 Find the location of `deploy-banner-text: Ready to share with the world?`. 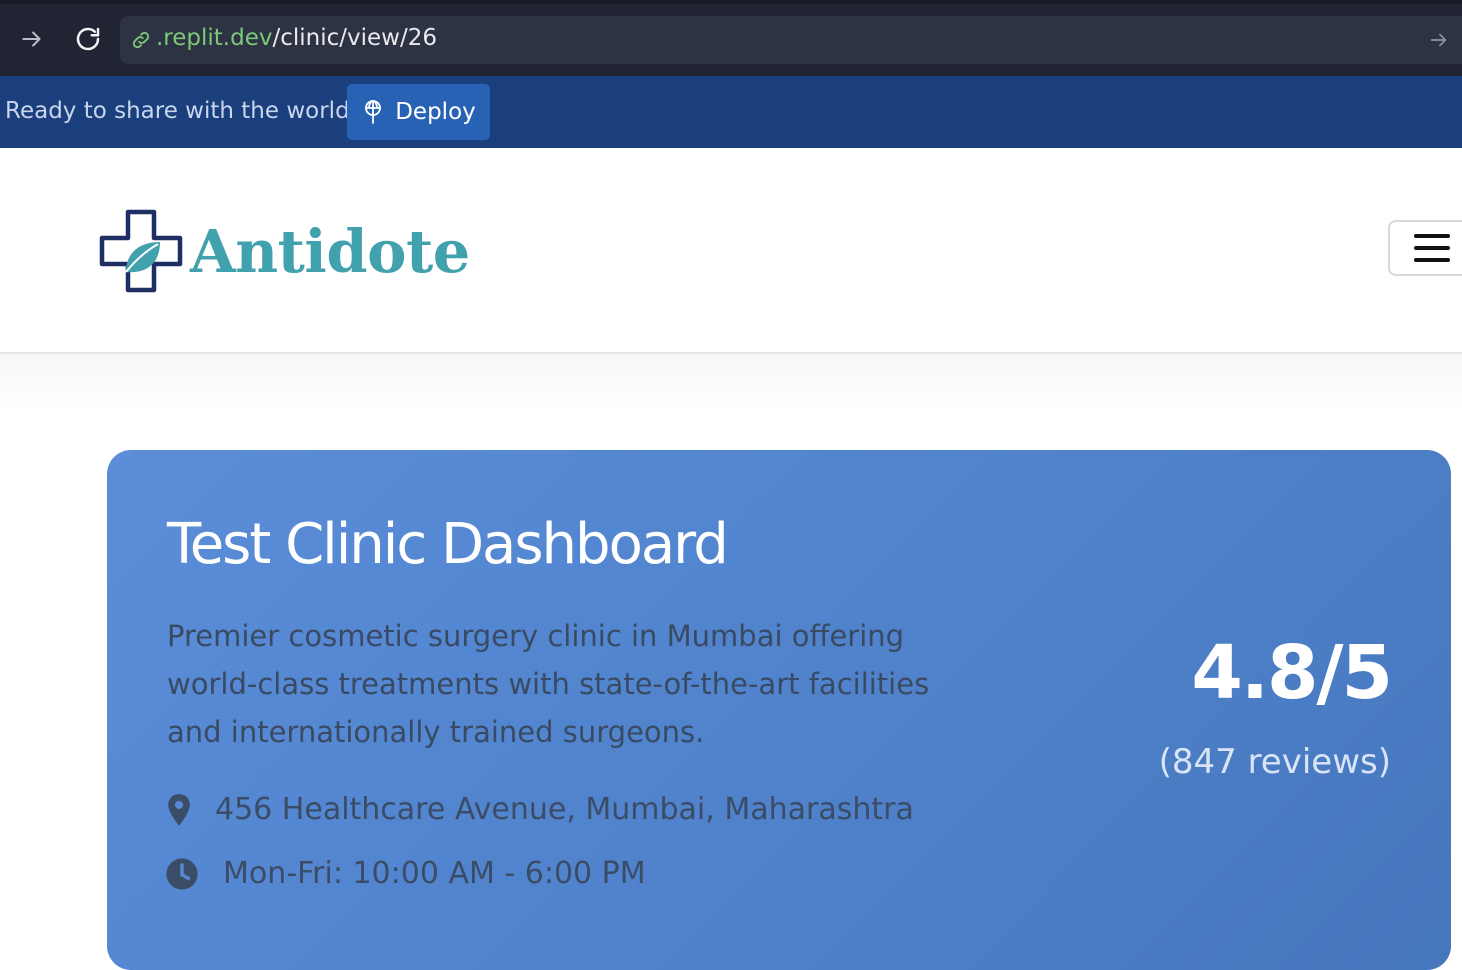

deploy-banner-text: Ready to share with the world? is located at coordinates (183, 111).